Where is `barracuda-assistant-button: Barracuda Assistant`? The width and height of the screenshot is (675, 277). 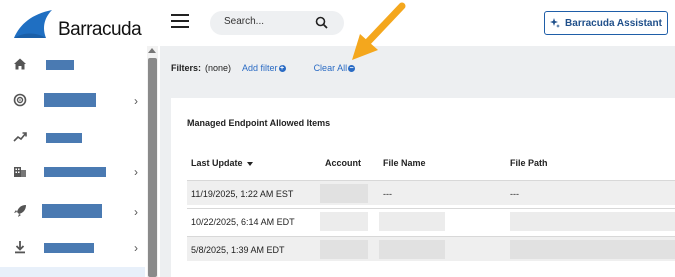 barracuda-assistant-button: Barracuda Assistant is located at coordinates (606, 23).